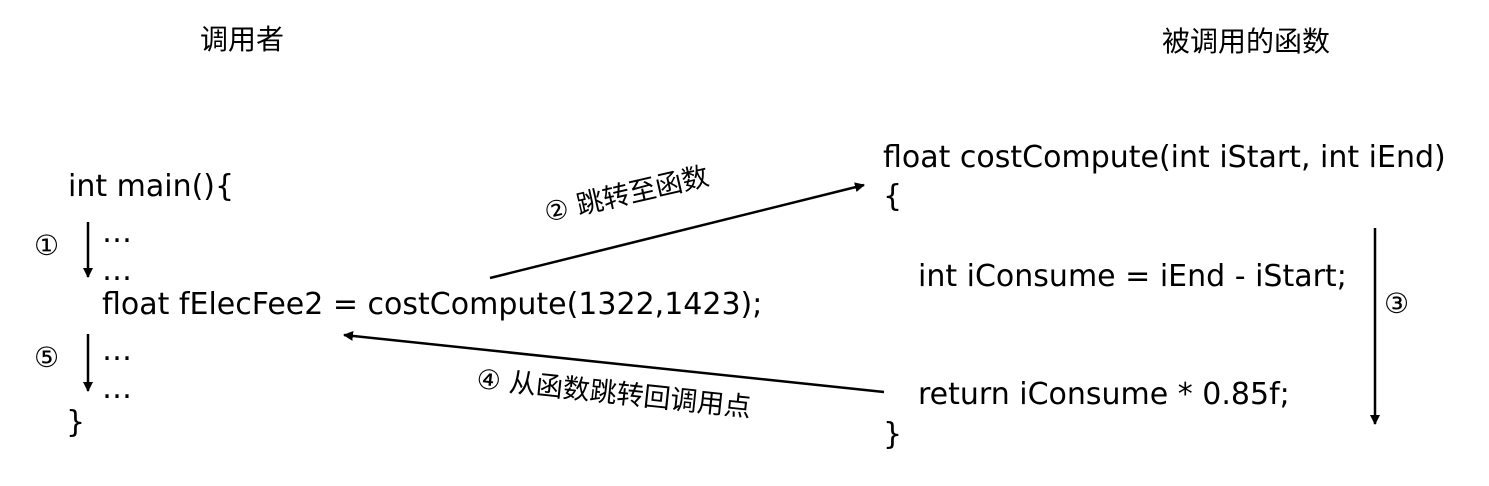 The height and width of the screenshot is (486, 1489). Describe the element at coordinates (614, 362) in the screenshot. I see `step-4-arrow` at that location.